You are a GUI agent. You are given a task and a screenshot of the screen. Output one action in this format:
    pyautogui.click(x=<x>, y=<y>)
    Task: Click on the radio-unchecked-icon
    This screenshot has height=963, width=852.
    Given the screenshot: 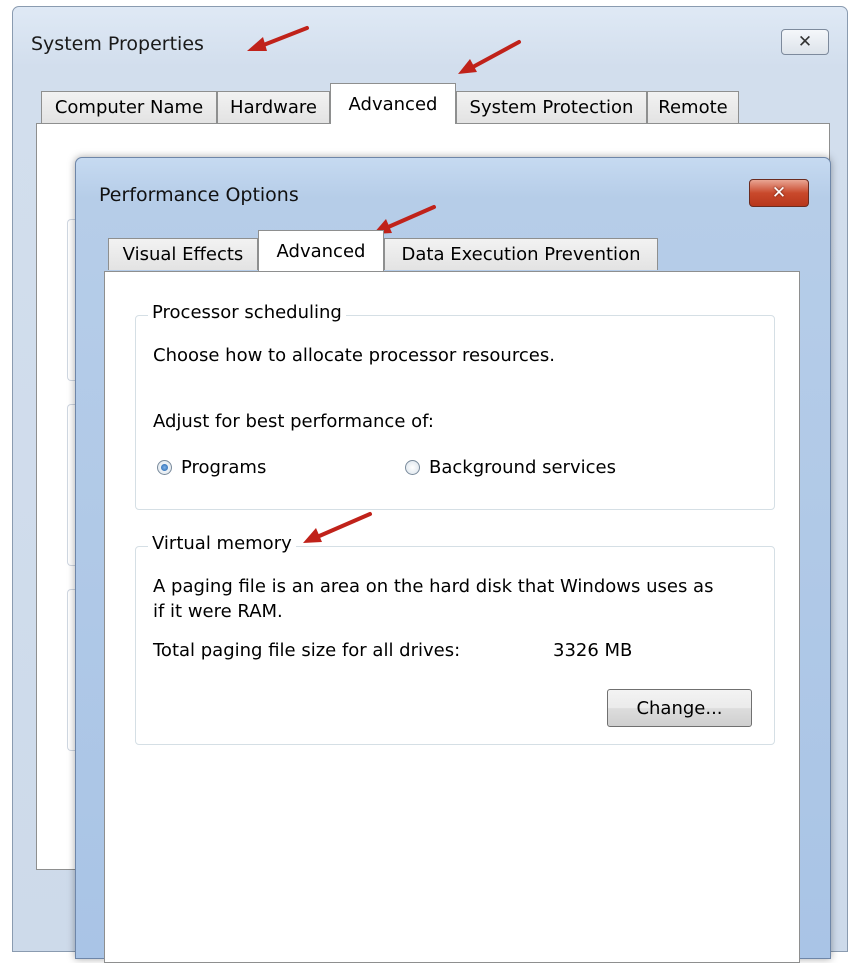 What is the action you would take?
    pyautogui.click(x=412, y=467)
    